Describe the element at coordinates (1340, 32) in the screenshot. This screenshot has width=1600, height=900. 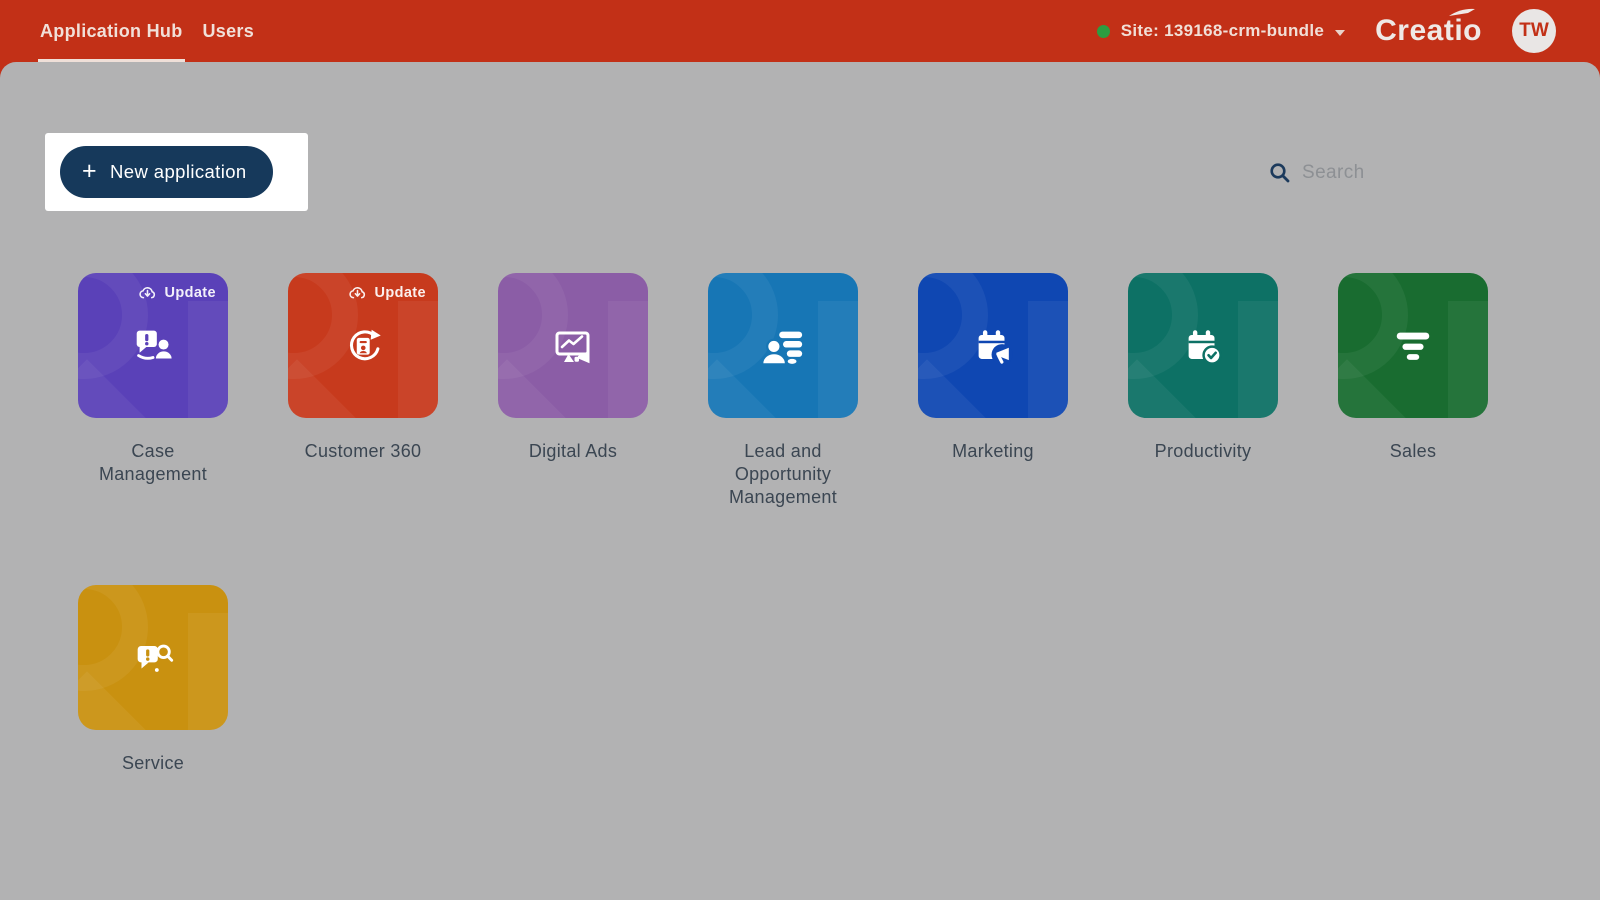
I see `chevron-down-icon` at that location.